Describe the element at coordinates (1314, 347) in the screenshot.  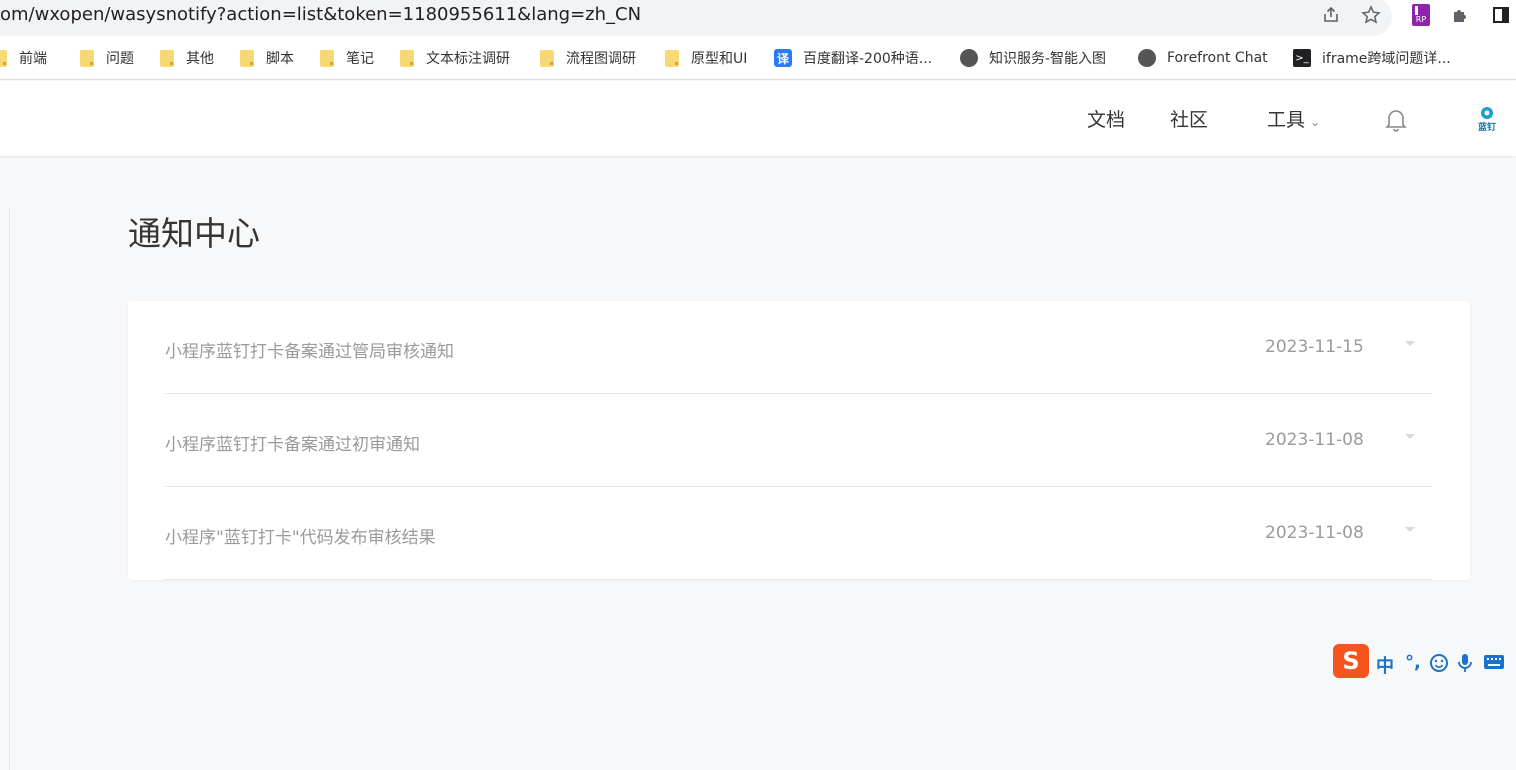
I see `notification-date: 2023-11-15` at that location.